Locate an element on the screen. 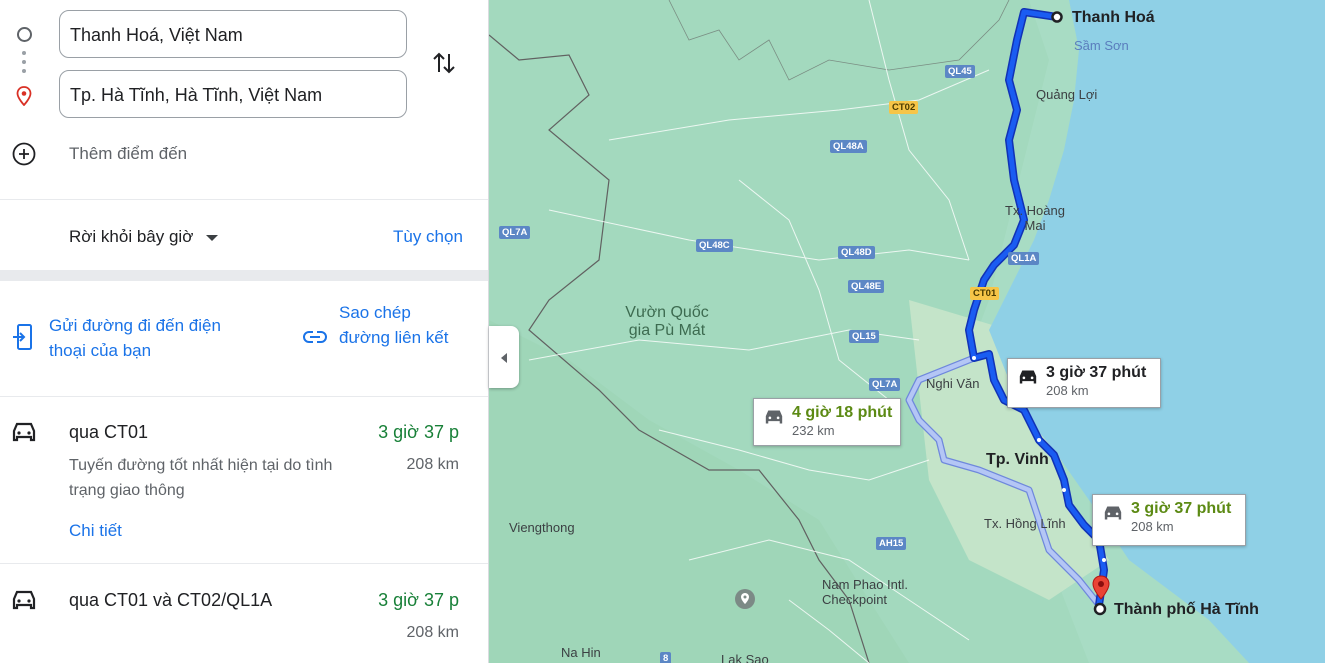 The height and width of the screenshot is (663, 1325). add-stop-icon is located at coordinates (24, 154).